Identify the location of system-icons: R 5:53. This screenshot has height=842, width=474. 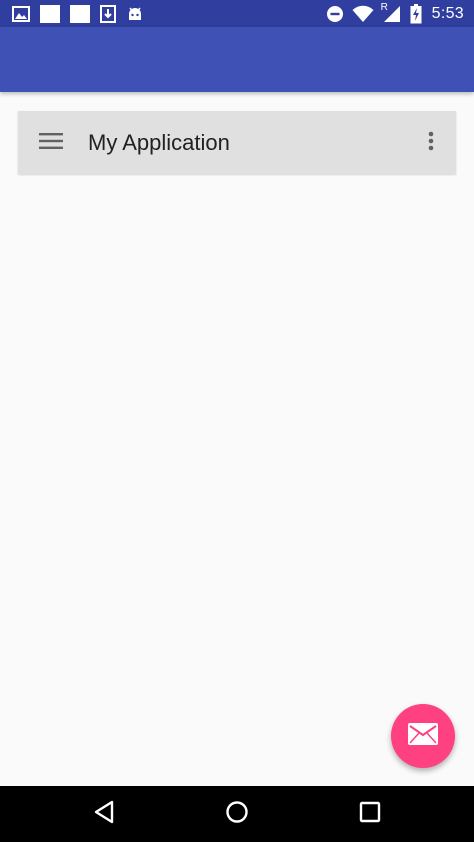
(395, 13).